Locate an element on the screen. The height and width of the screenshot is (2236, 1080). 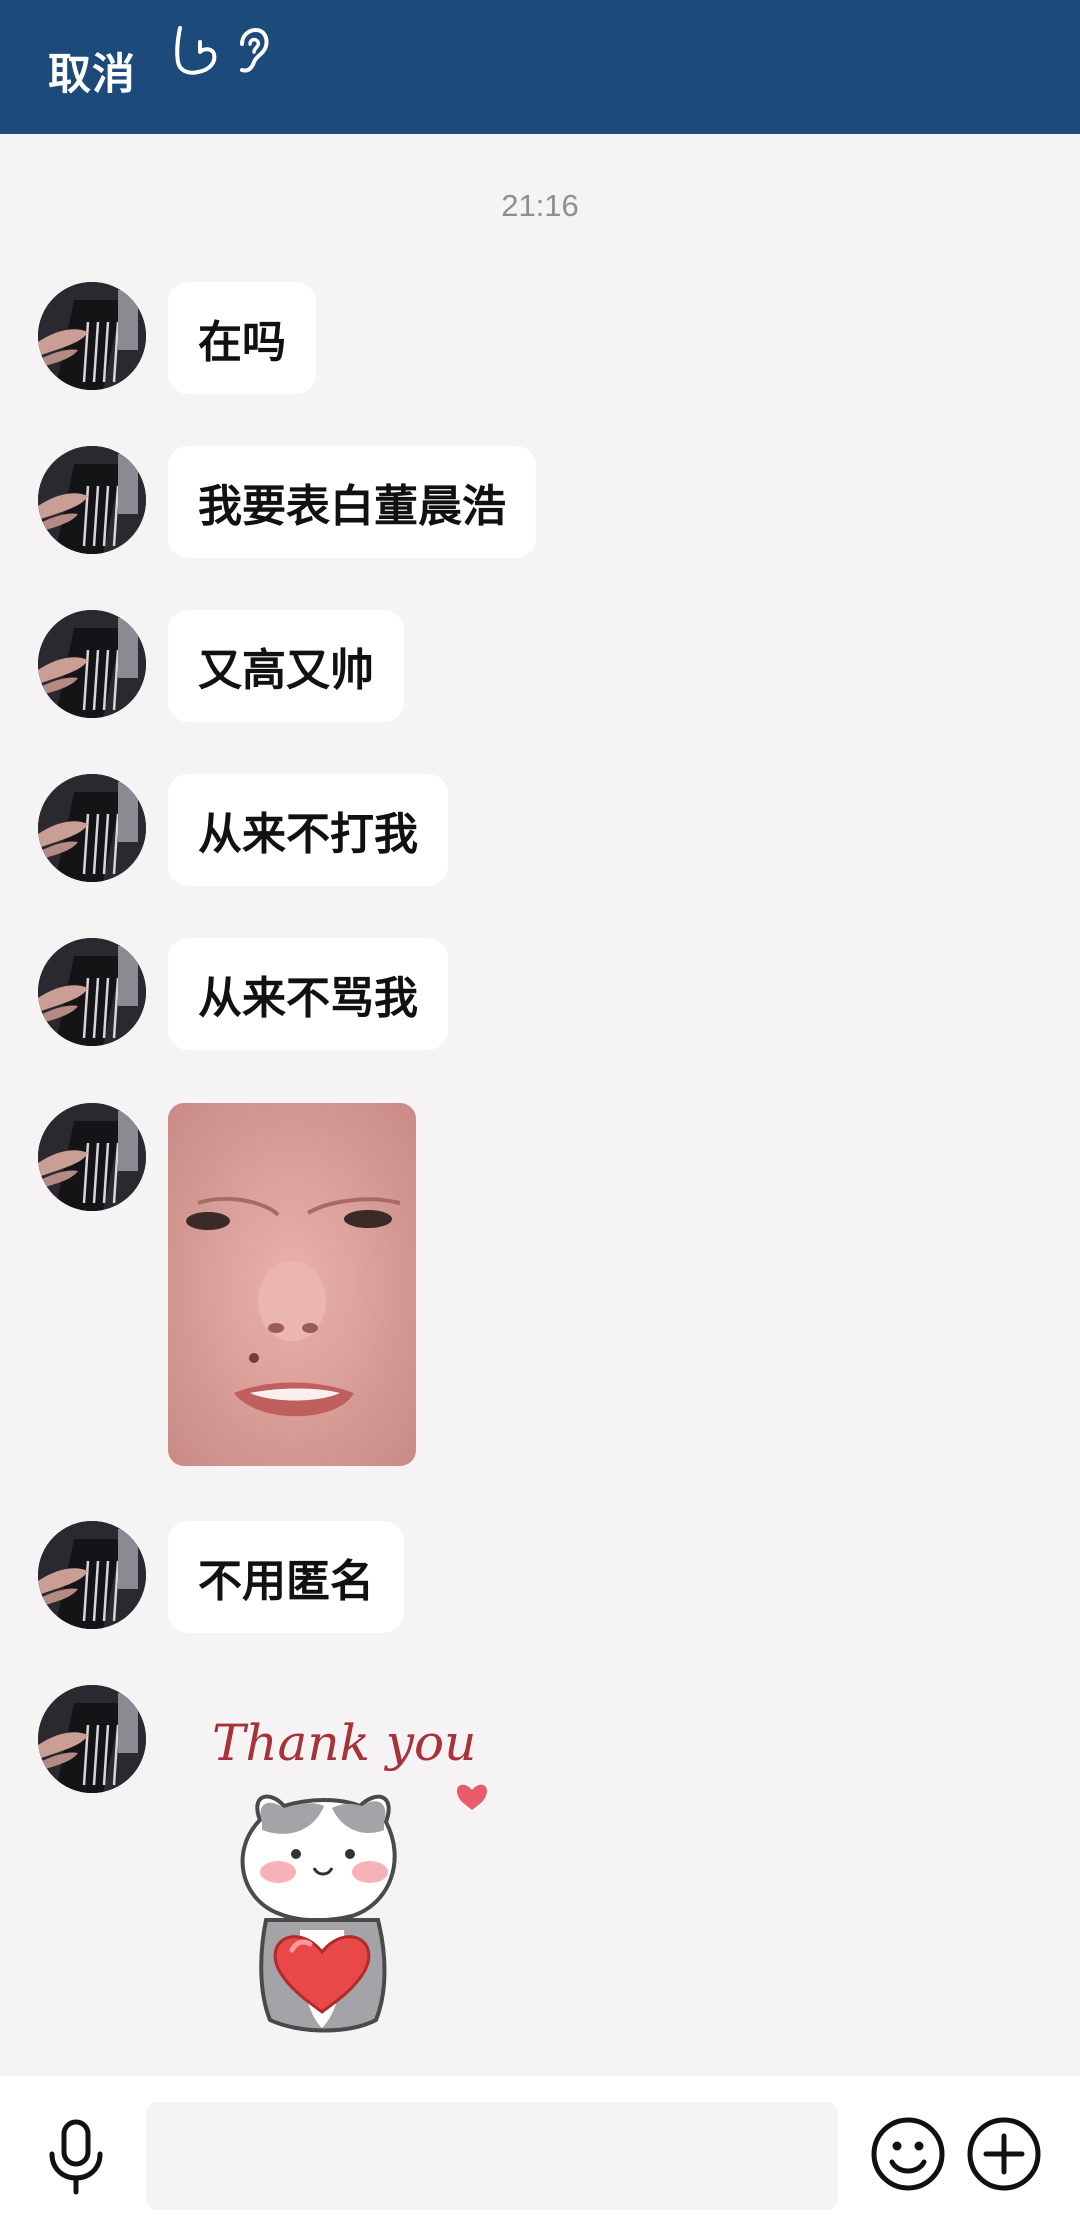
message-bubble: 我要表白董晨浩 is located at coordinates (352, 502).